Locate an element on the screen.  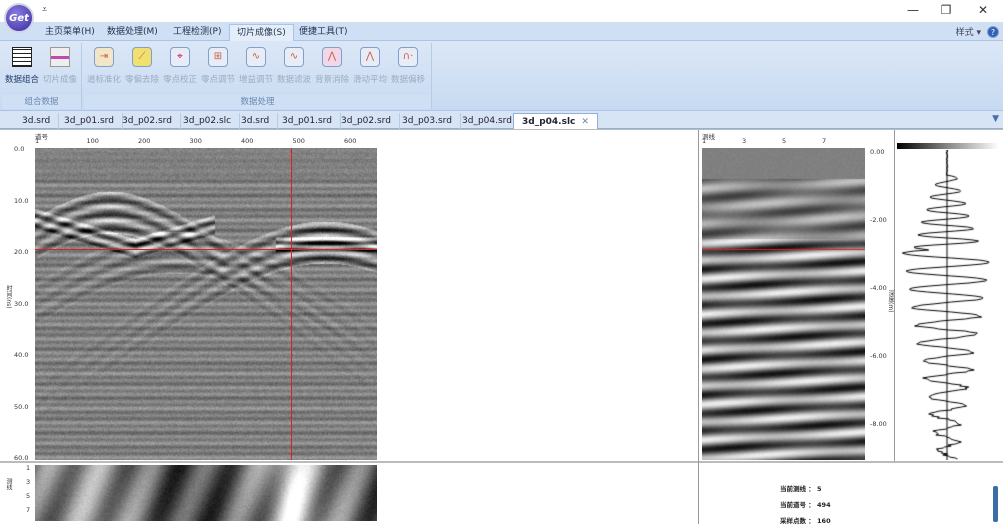
button-label: 零偏去除 is located at coordinates (141, 80).